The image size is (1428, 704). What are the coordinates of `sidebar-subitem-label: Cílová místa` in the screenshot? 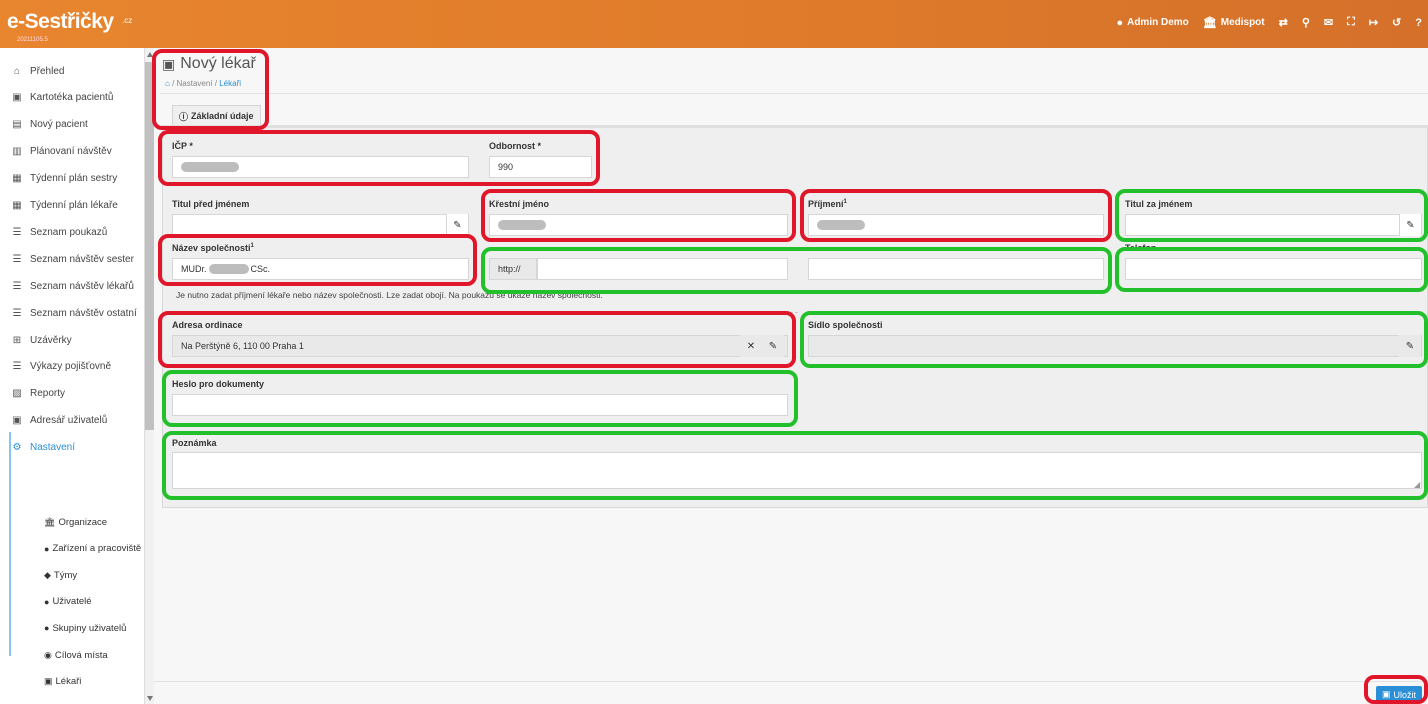 It's located at (81, 655).